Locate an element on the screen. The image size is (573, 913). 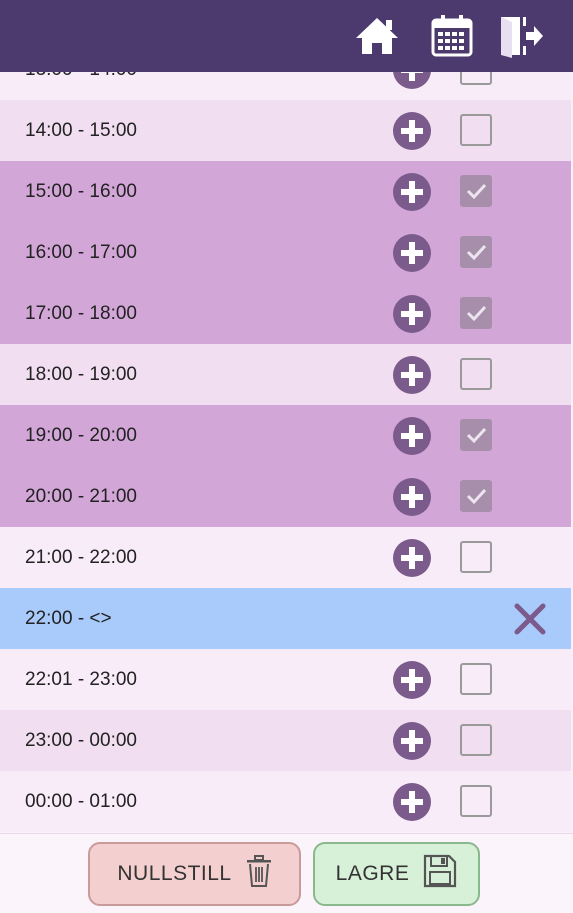
time-slot-label: 18:00 - 19:00 is located at coordinates (81, 374).